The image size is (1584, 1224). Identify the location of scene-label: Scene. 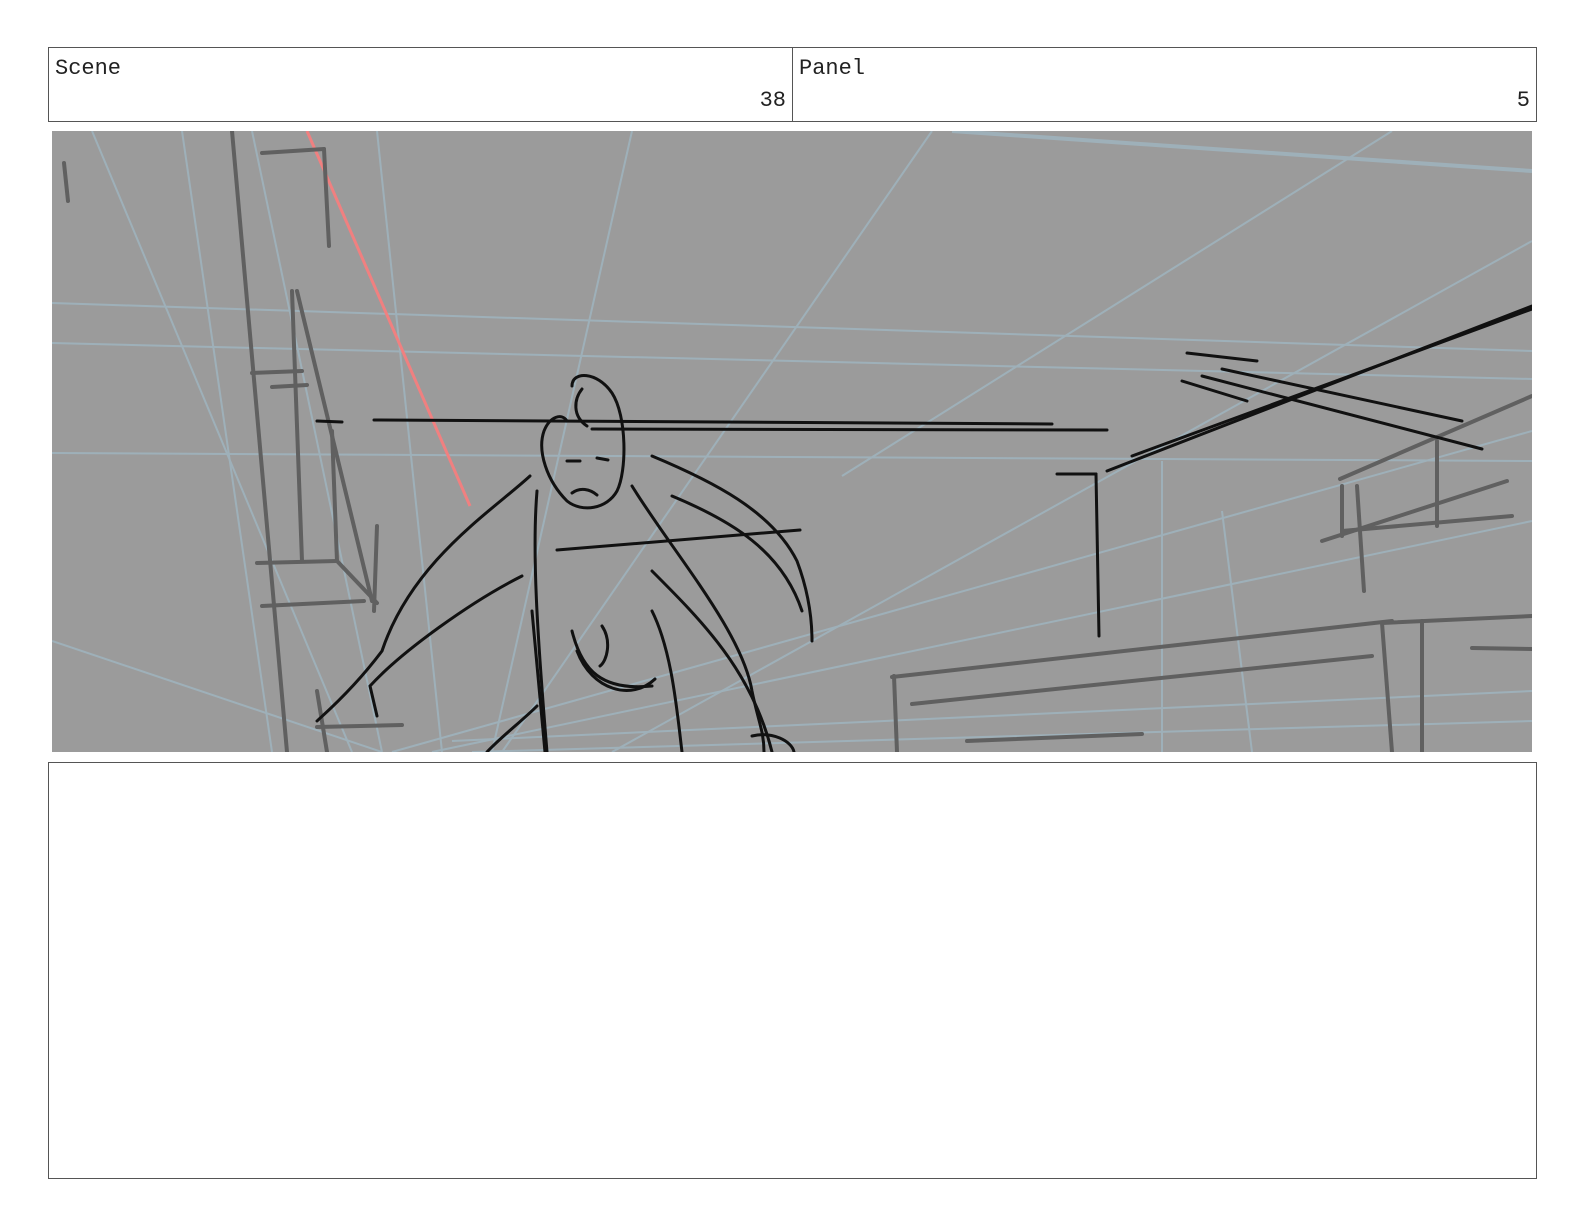
(88, 68).